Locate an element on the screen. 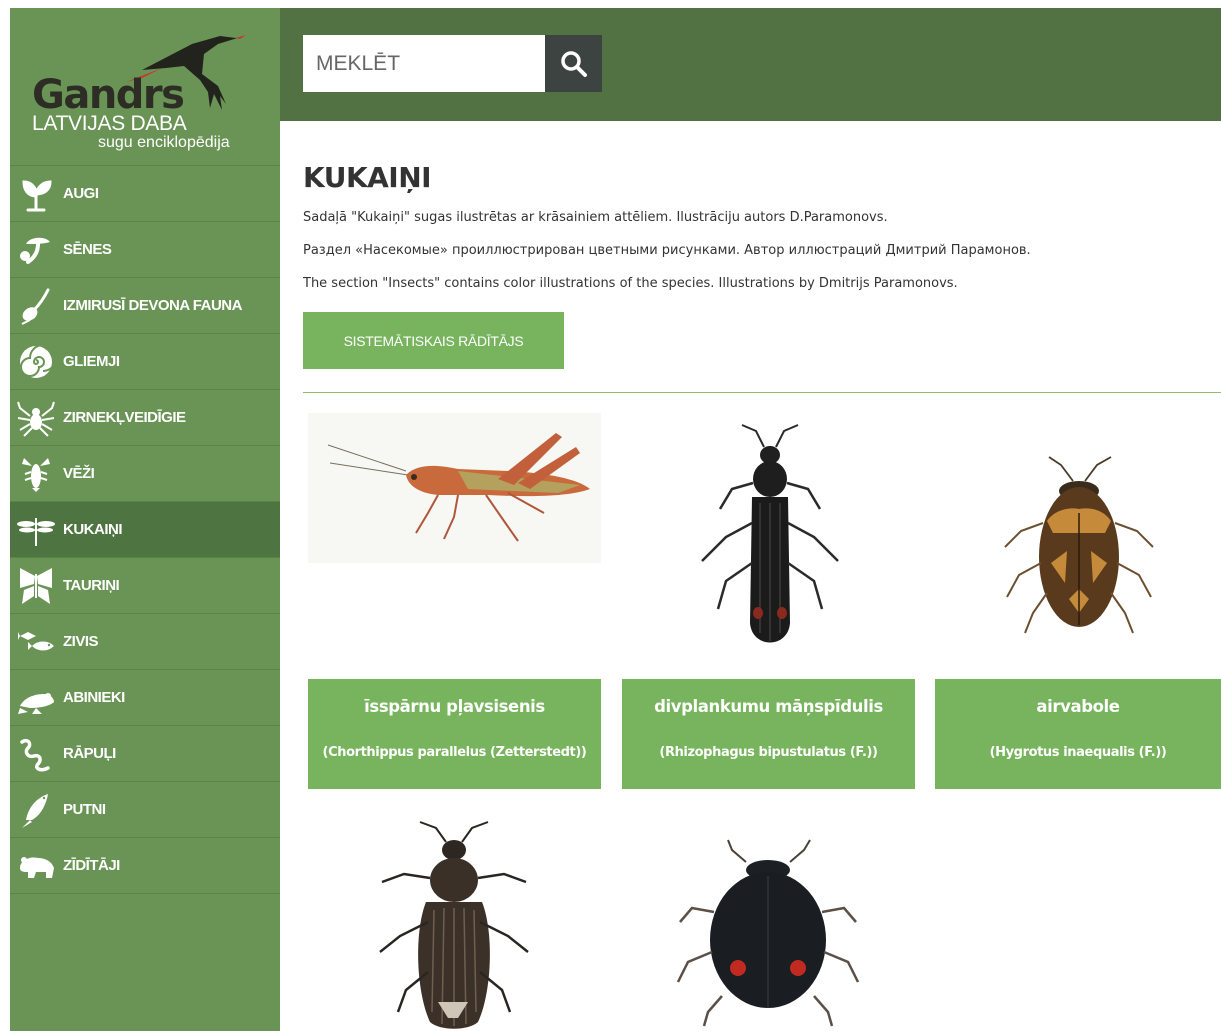  logo-subtitle: LATVIJAS DABA is located at coordinates (109, 123).